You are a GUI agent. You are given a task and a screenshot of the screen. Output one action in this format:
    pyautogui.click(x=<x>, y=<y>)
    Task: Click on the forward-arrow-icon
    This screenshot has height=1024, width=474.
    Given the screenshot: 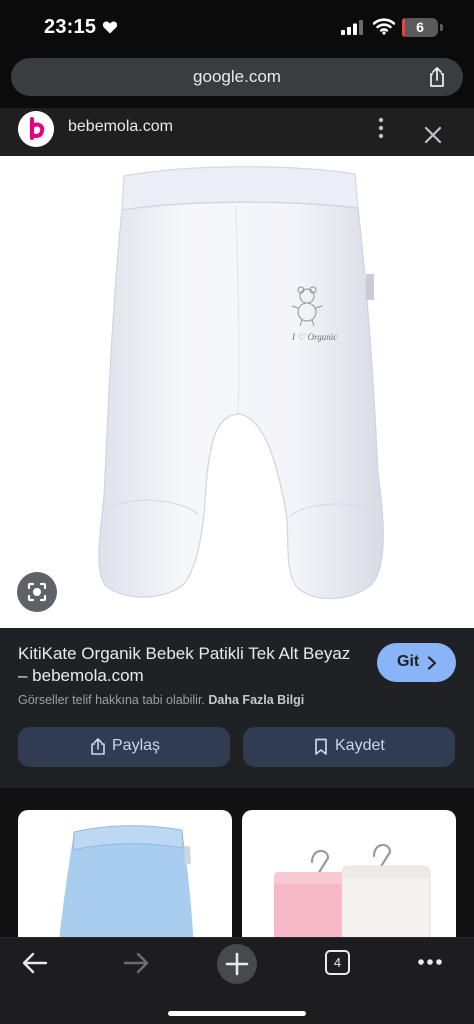 What is the action you would take?
    pyautogui.click(x=136, y=963)
    